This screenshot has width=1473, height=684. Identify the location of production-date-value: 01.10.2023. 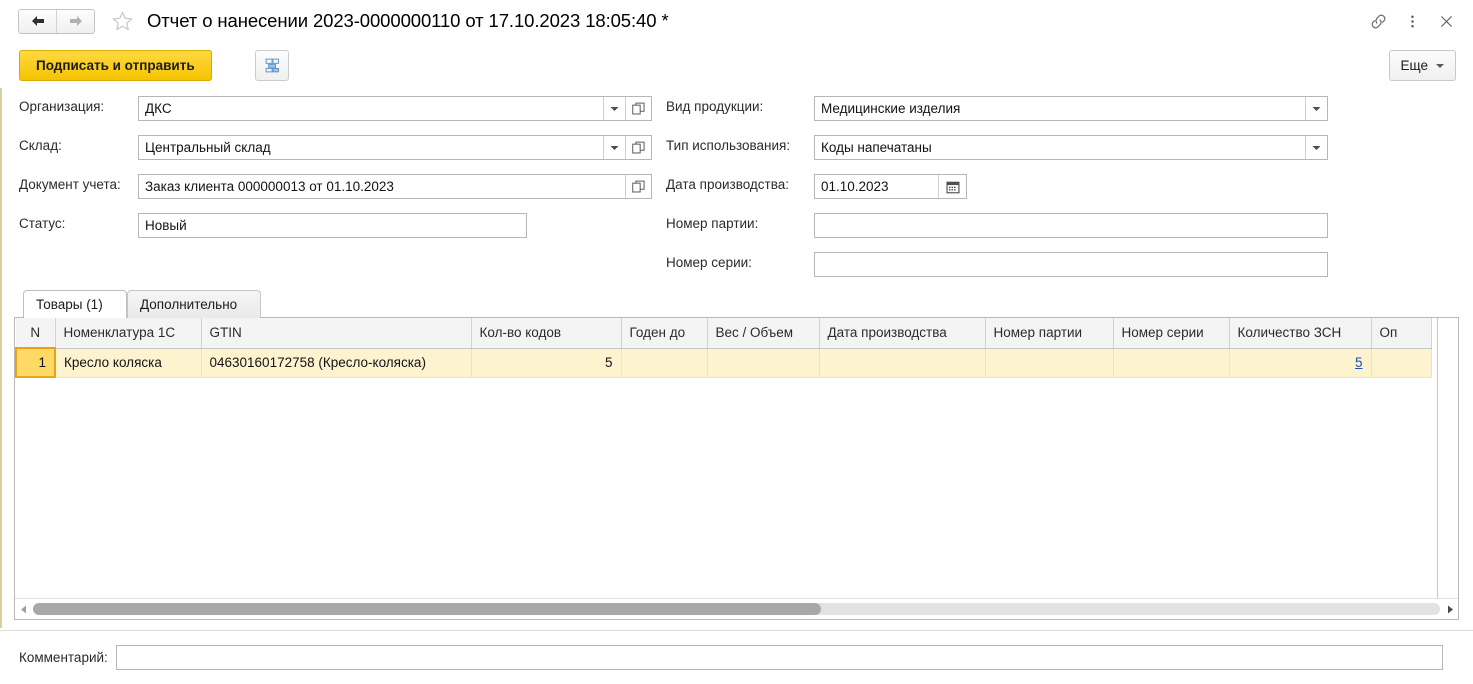
(876, 186).